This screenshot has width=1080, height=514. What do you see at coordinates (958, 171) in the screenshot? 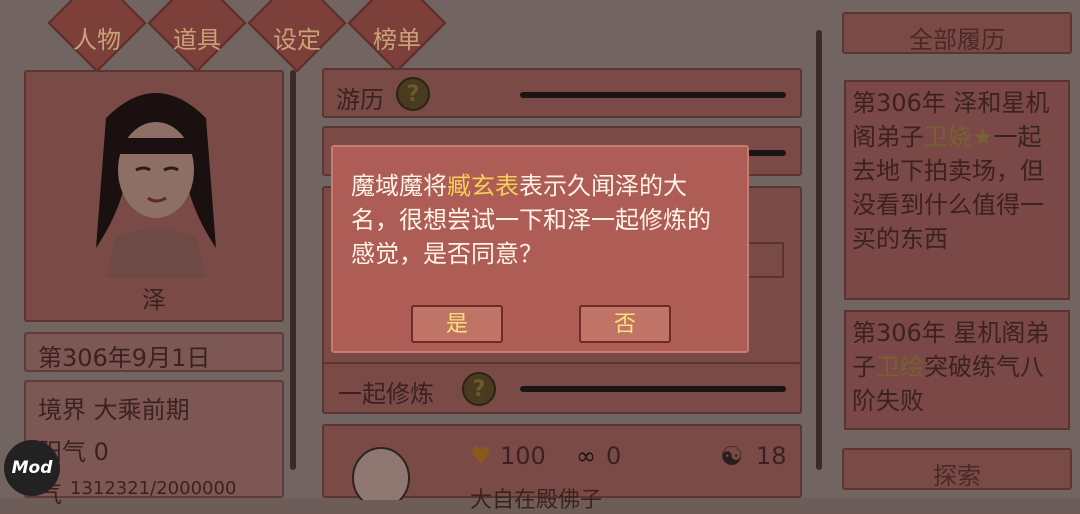
I see `history-entry-text: 第306年 泽和星机阁弟子卫娆★一起去地下拍卖场，但没看到什么值得一买的东西` at bounding box center [958, 171].